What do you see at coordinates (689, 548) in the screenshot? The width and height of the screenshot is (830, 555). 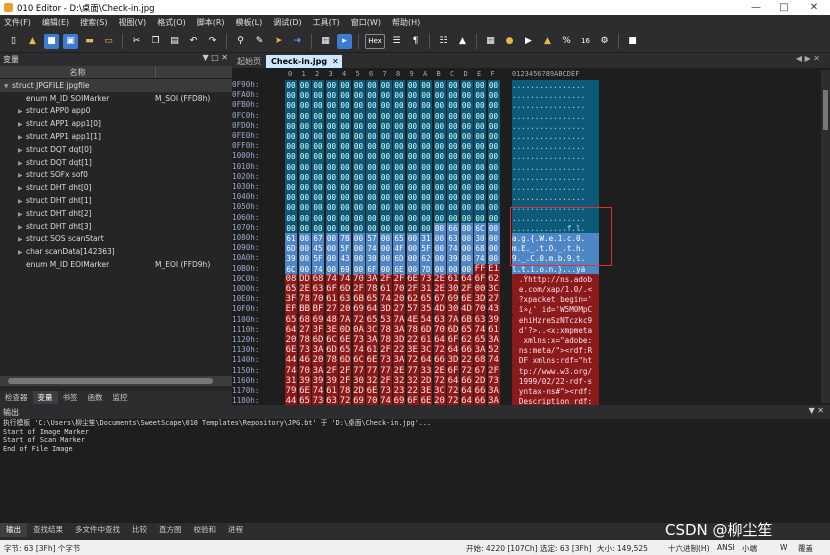 I see `status-encoding: 十六进制(H)` at bounding box center [689, 548].